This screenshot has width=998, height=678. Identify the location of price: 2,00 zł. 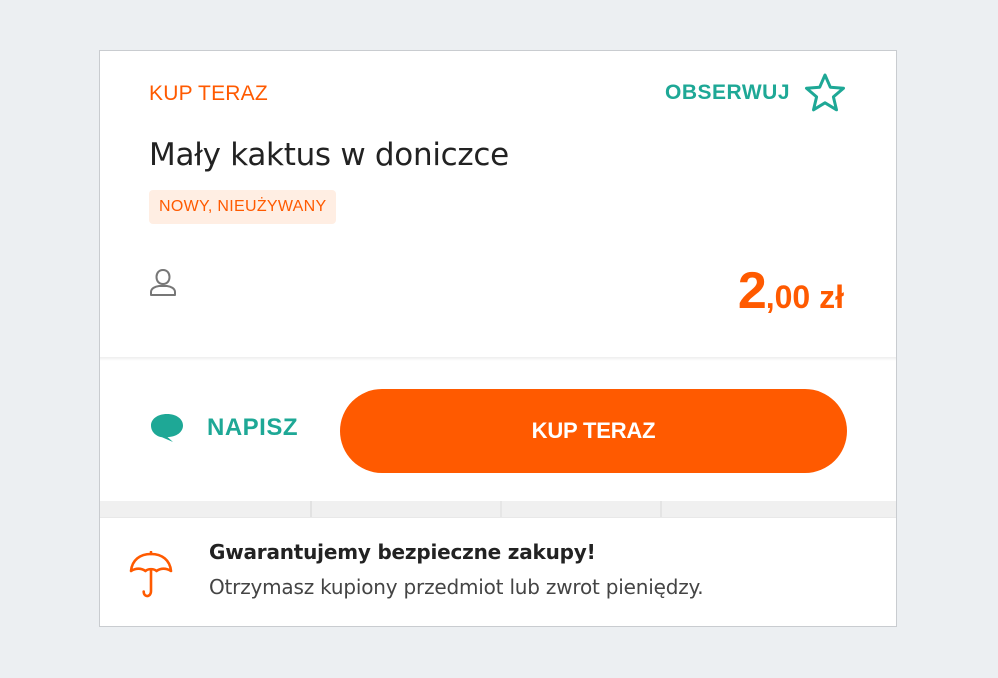
(791, 291).